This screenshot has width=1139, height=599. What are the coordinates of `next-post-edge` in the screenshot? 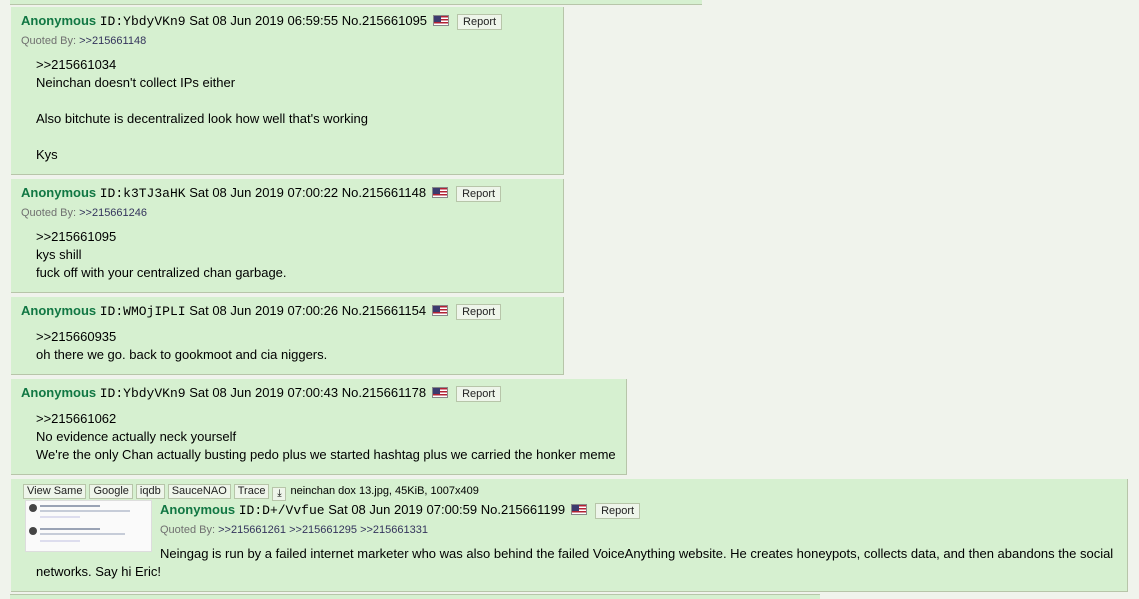 It's located at (415, 596).